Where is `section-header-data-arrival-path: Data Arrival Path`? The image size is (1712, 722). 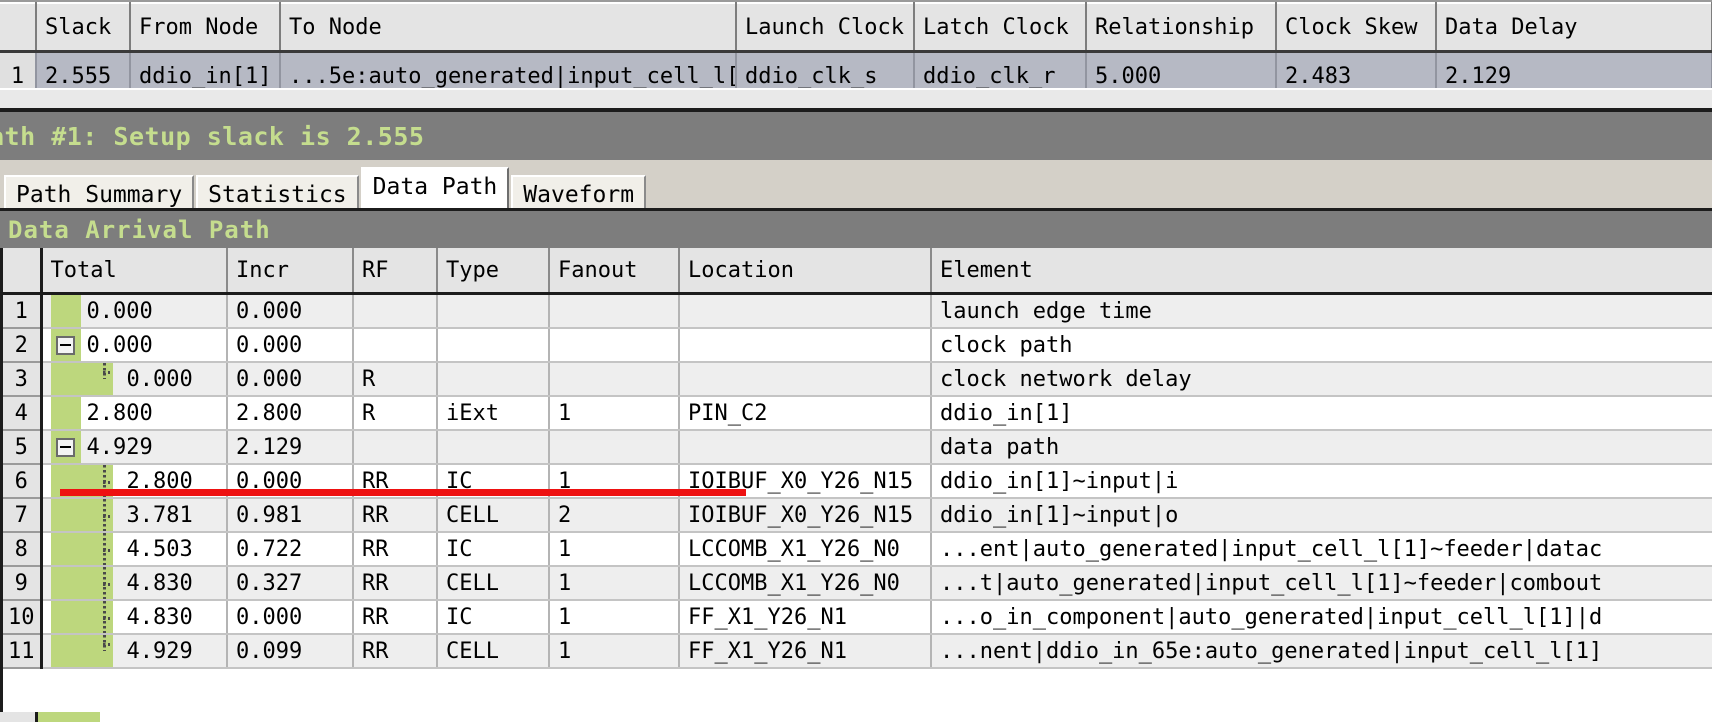
section-header-data-arrival-path: Data Arrival Path is located at coordinates (856, 228).